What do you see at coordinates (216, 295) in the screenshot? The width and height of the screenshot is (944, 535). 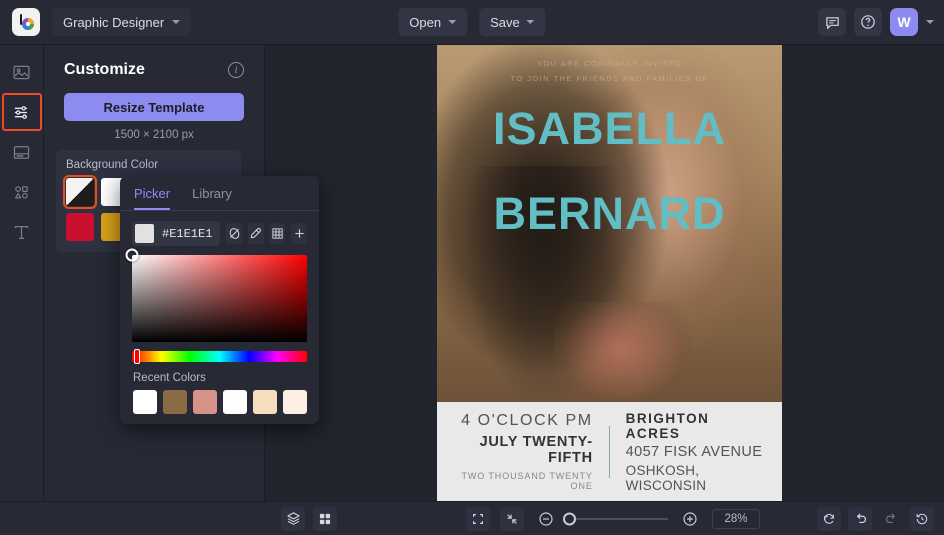 I see `saturation-value-area` at bounding box center [216, 295].